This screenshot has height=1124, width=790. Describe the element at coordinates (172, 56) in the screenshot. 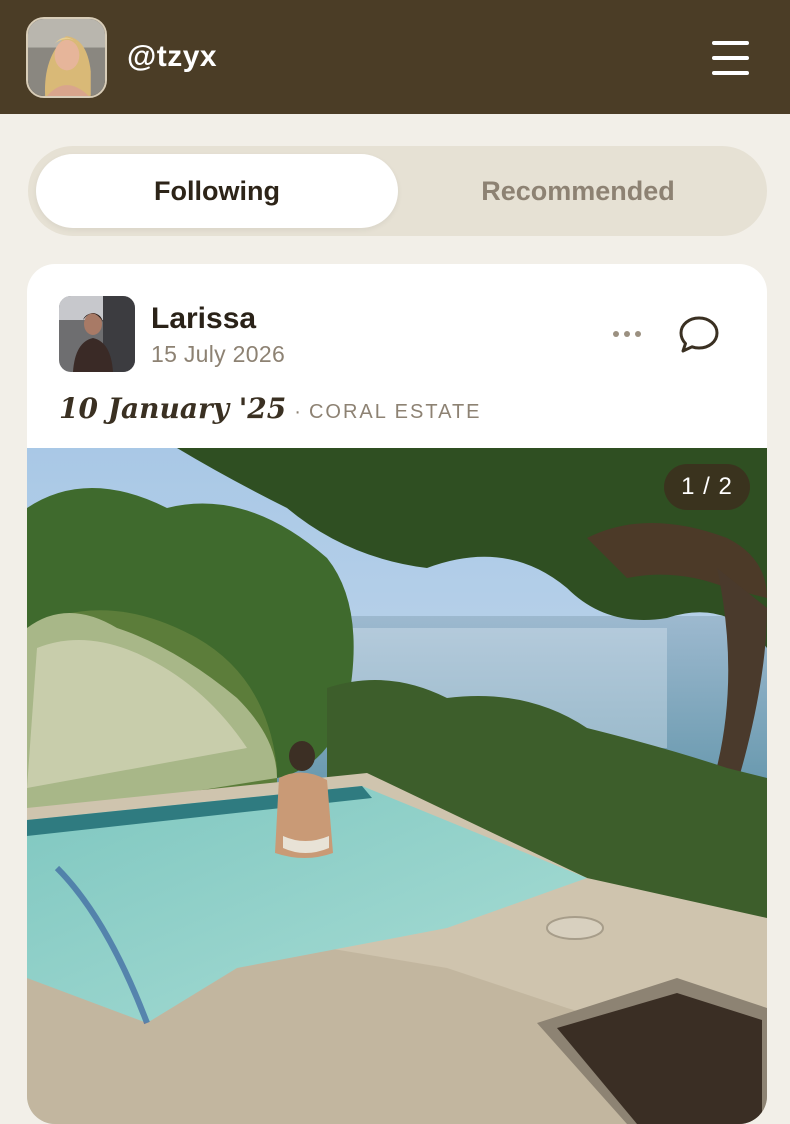

I see `username-label: @tzyx` at that location.